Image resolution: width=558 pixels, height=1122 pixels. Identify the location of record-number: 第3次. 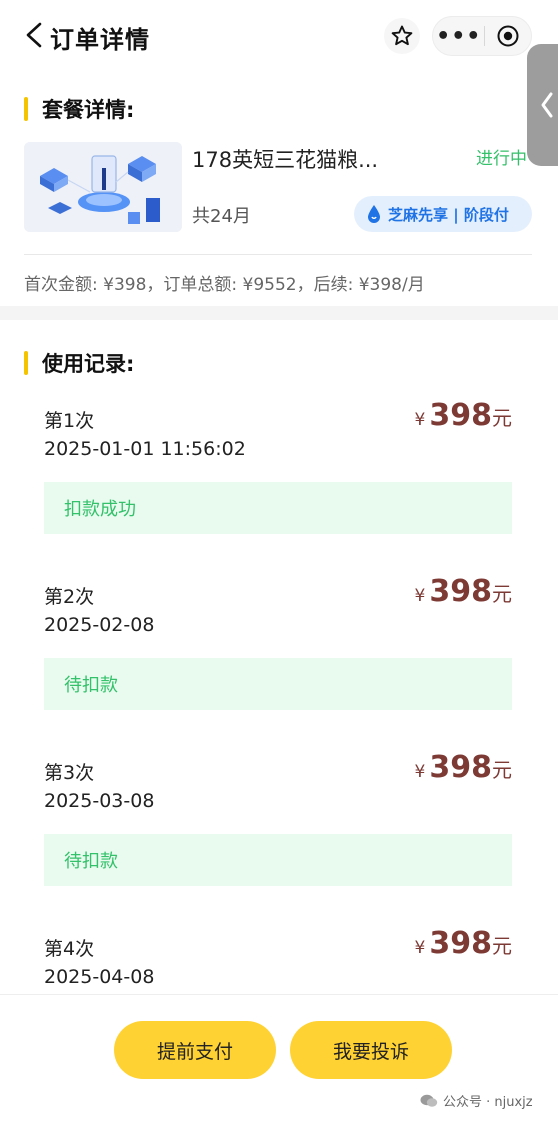
(69, 773).